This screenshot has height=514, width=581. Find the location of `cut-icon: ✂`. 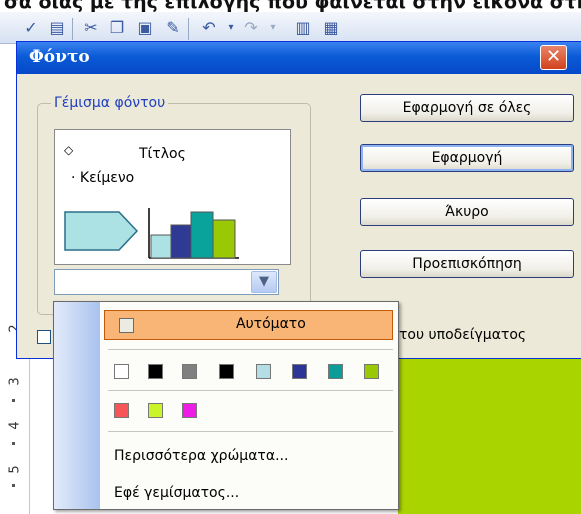

cut-icon: ✂ is located at coordinates (91, 28).